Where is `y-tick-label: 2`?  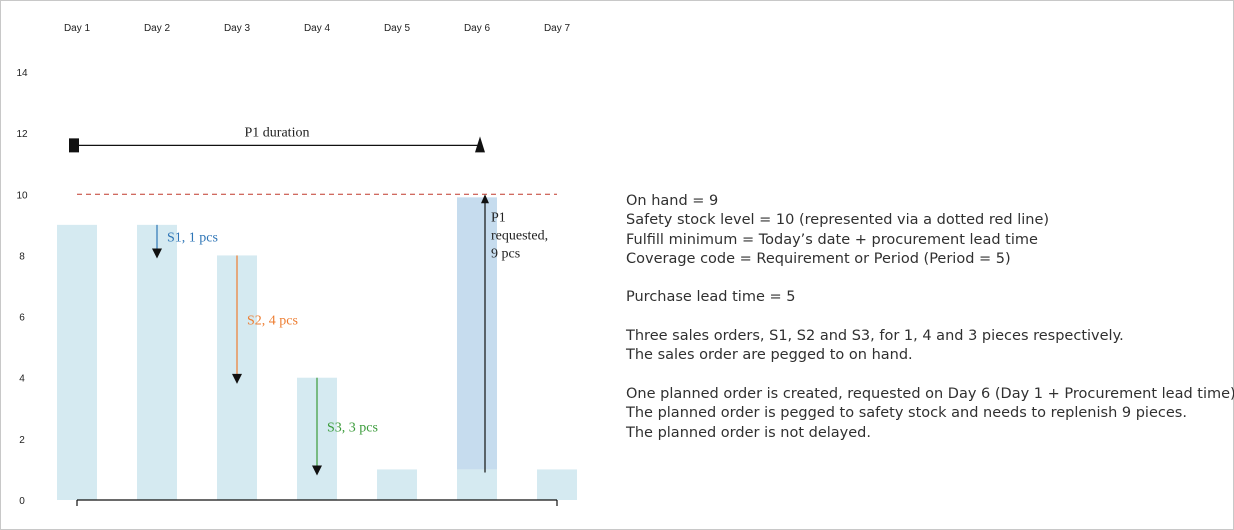
y-tick-label: 2 is located at coordinates (22, 440).